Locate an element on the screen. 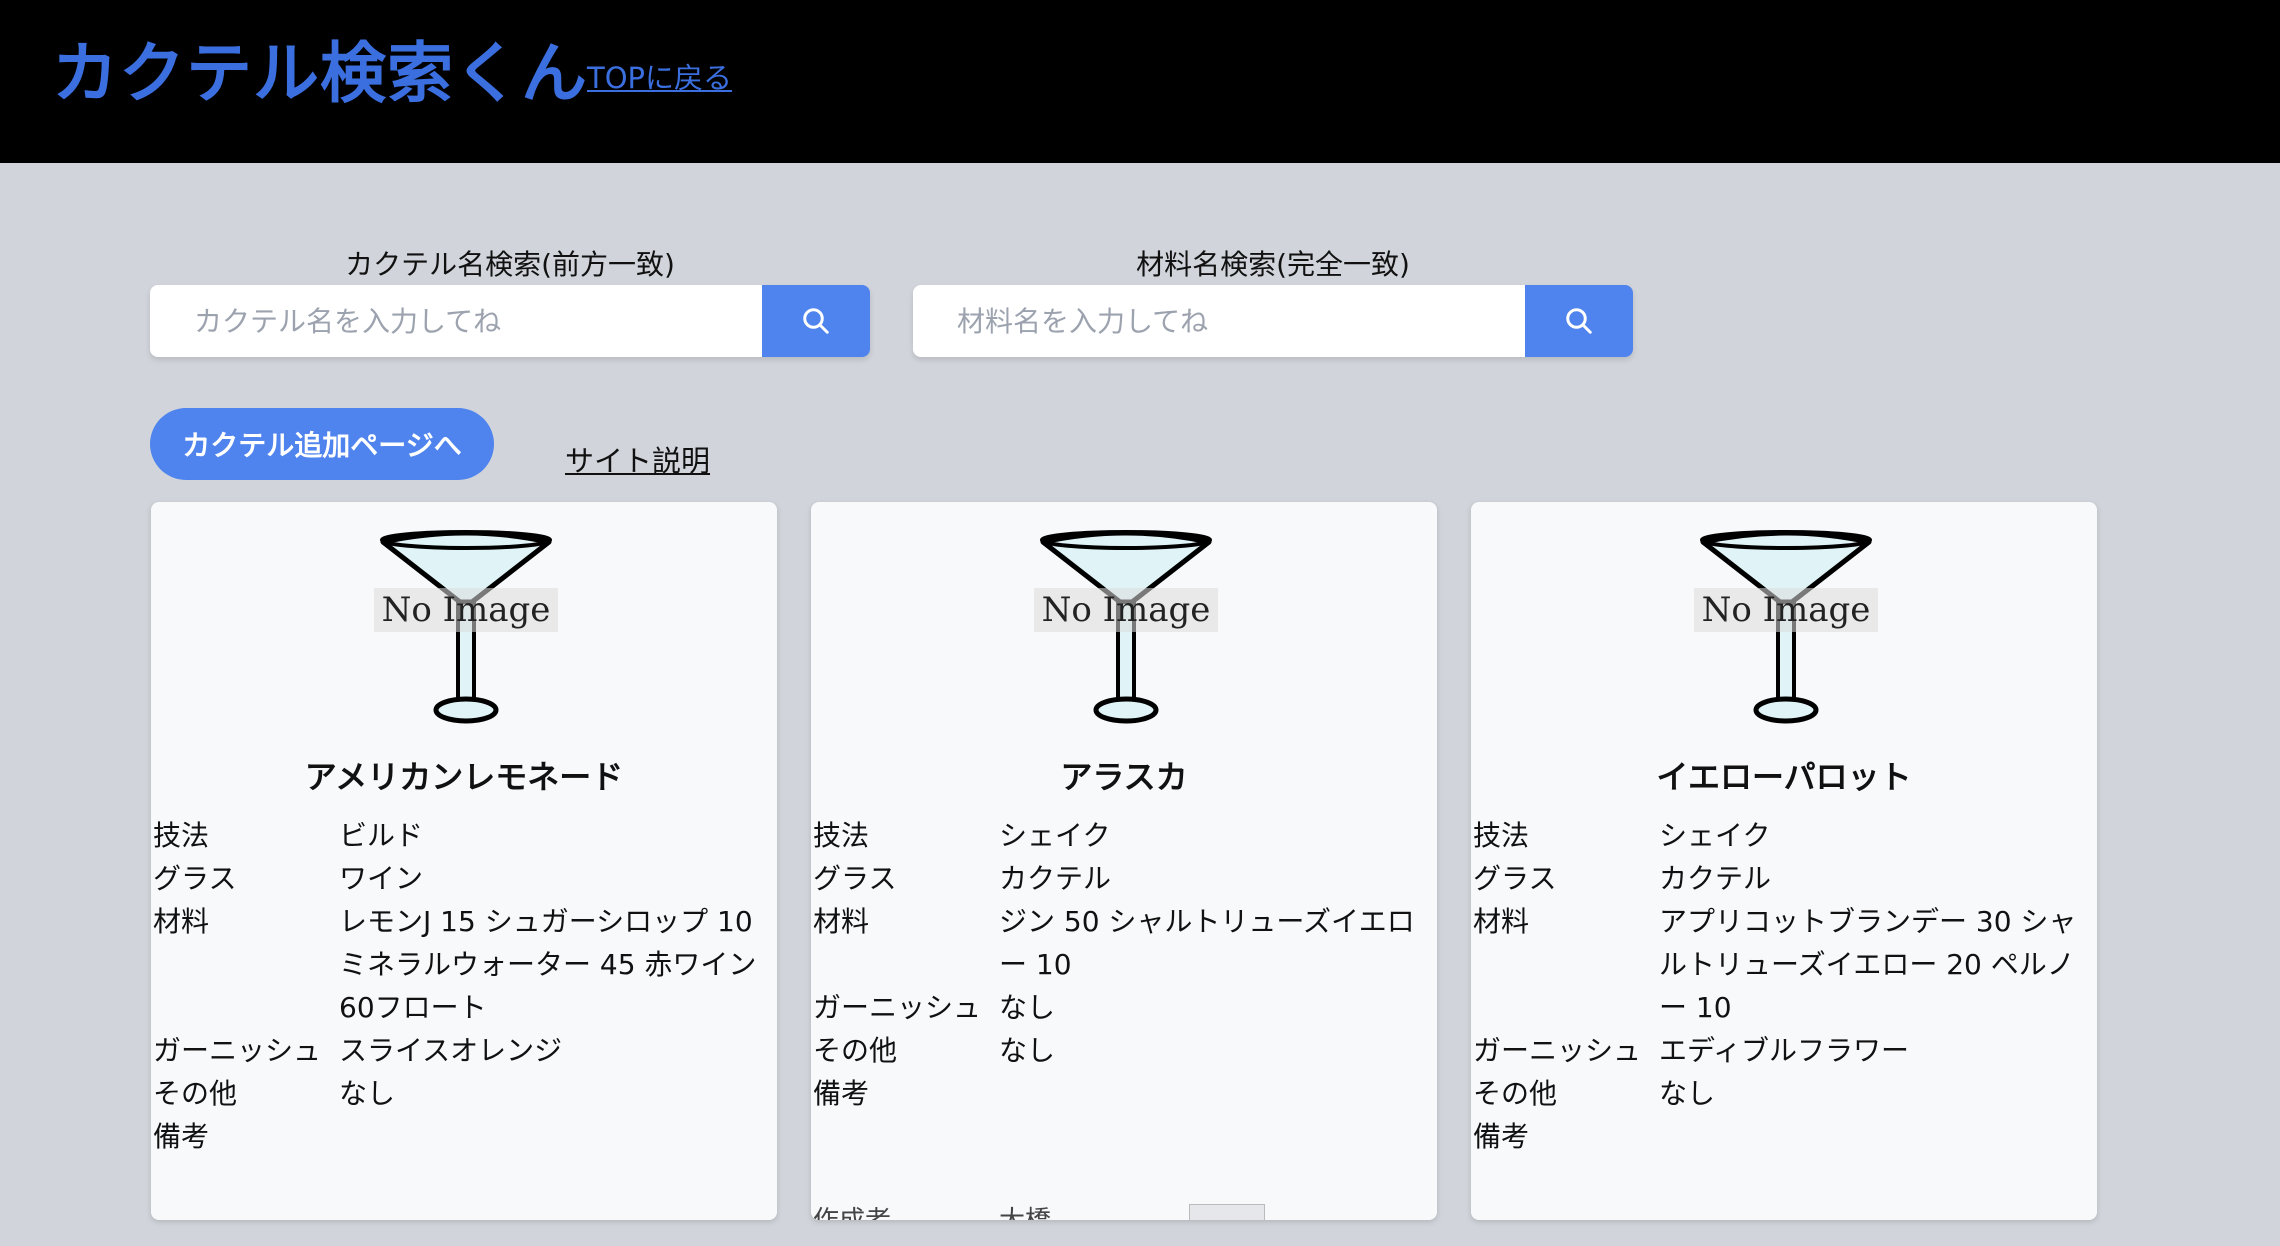 The width and height of the screenshot is (2280, 1246). cocktail-name-search-label: カクテル名検索(前方一致) is located at coordinates (510, 264).